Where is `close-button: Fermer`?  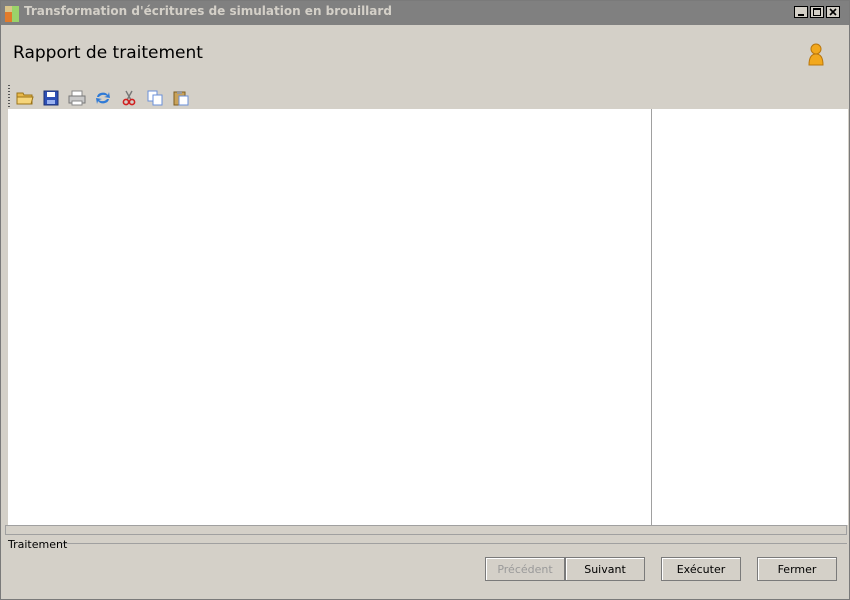 close-button: Fermer is located at coordinates (797, 569).